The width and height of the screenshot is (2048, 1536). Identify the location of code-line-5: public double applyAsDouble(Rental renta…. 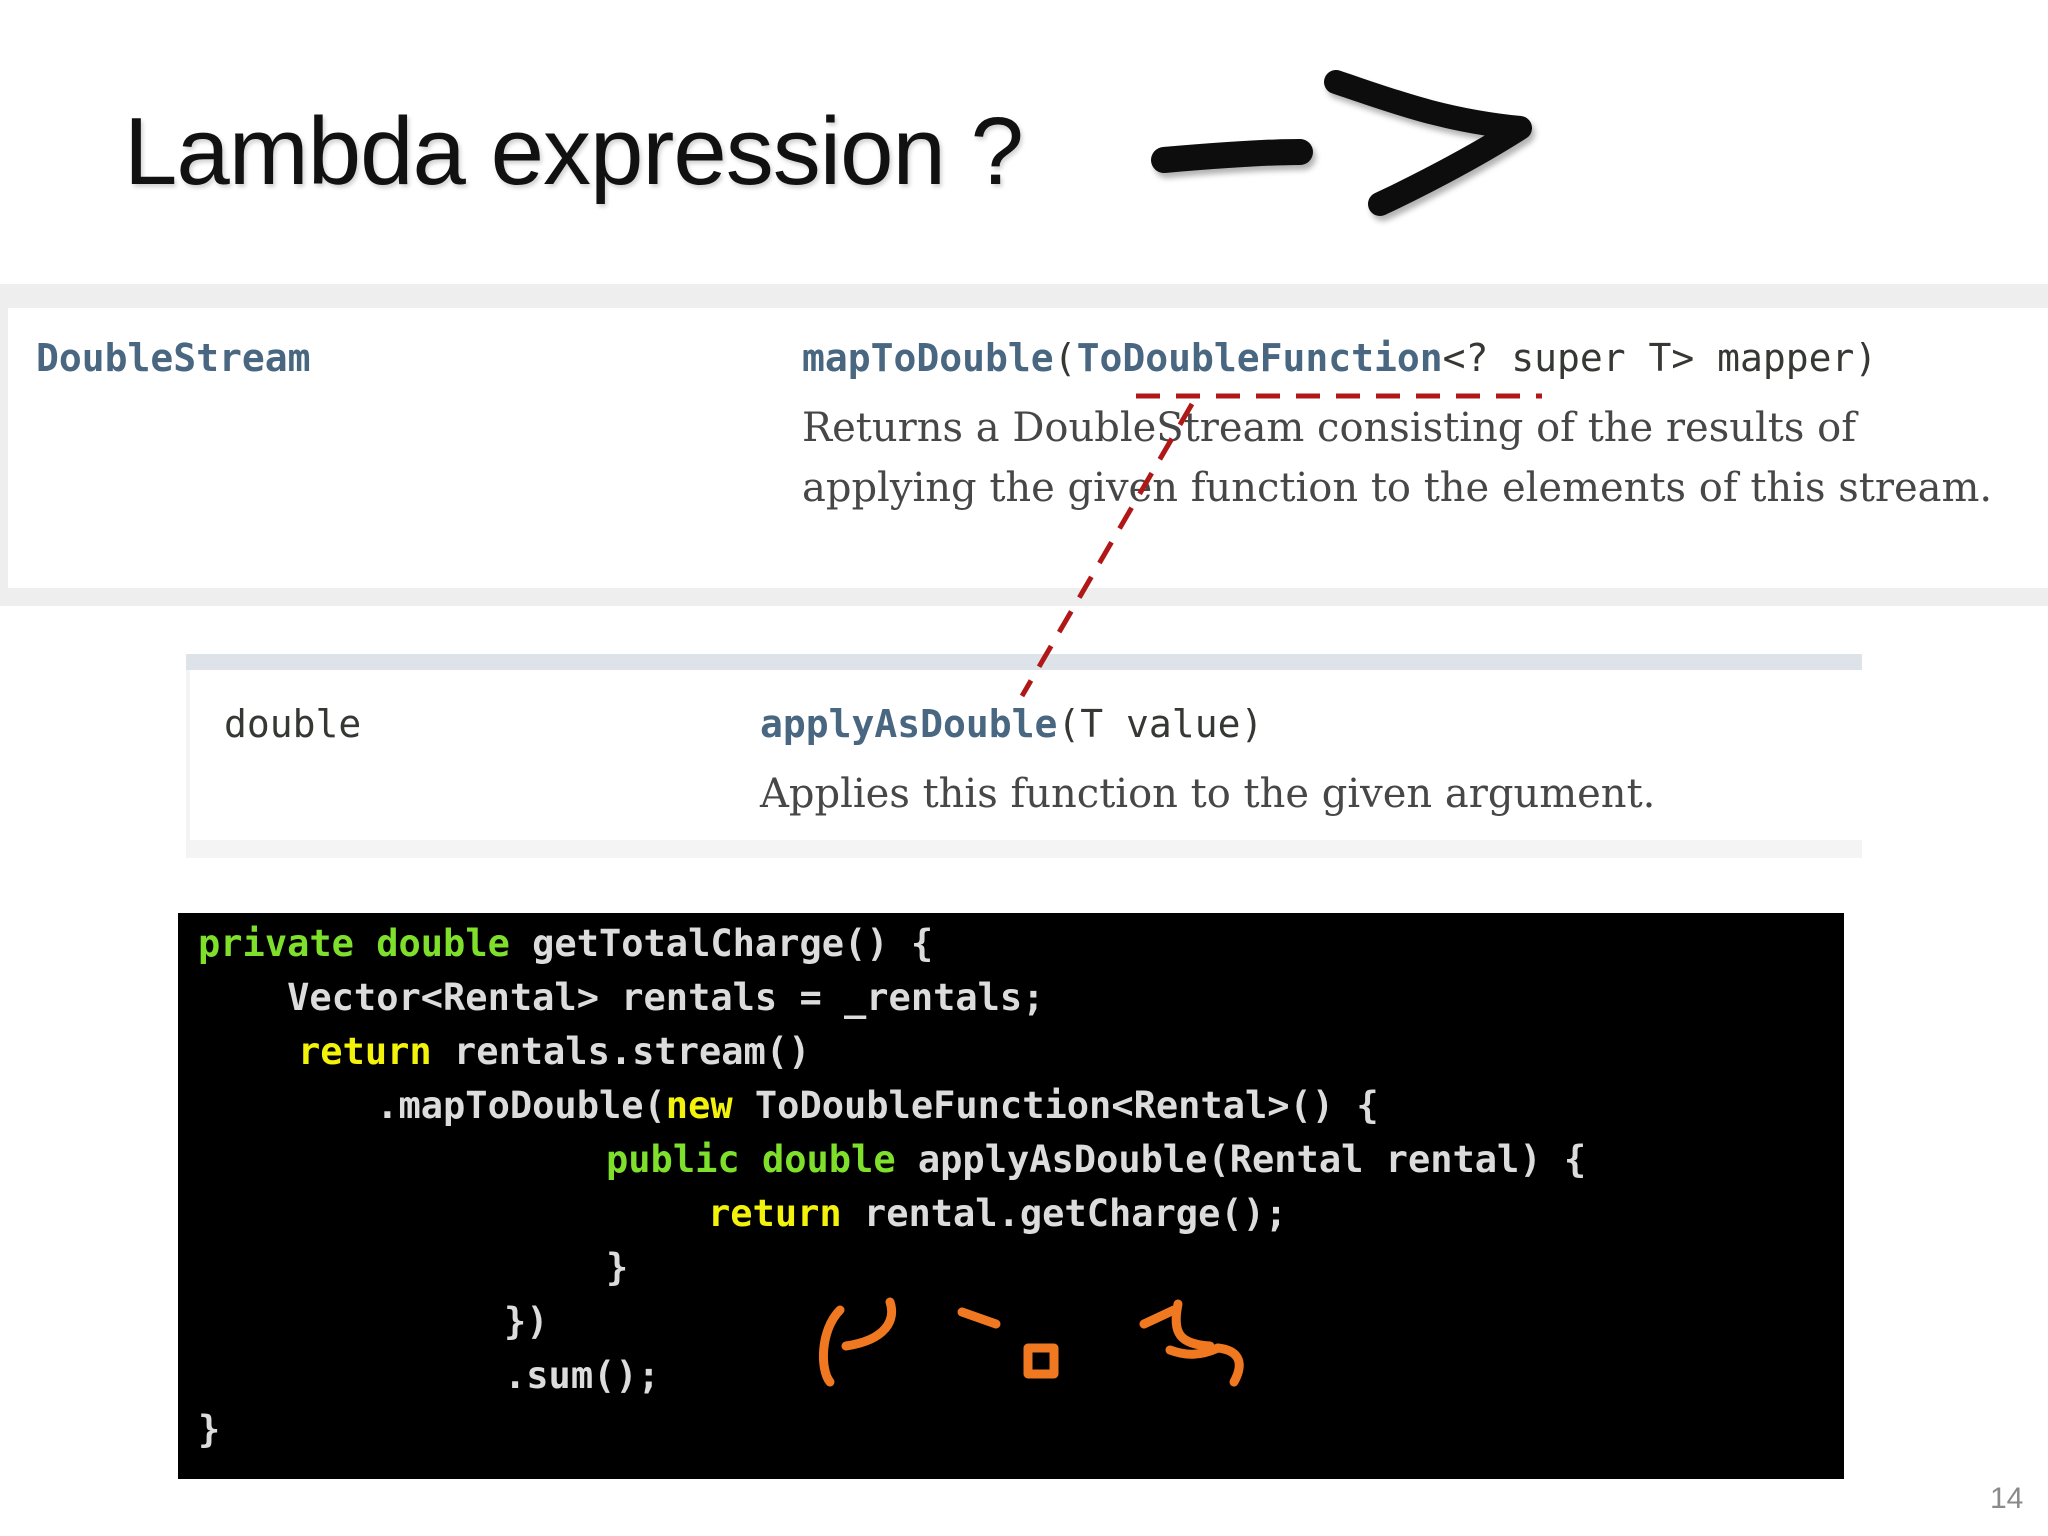
(1096, 1160).